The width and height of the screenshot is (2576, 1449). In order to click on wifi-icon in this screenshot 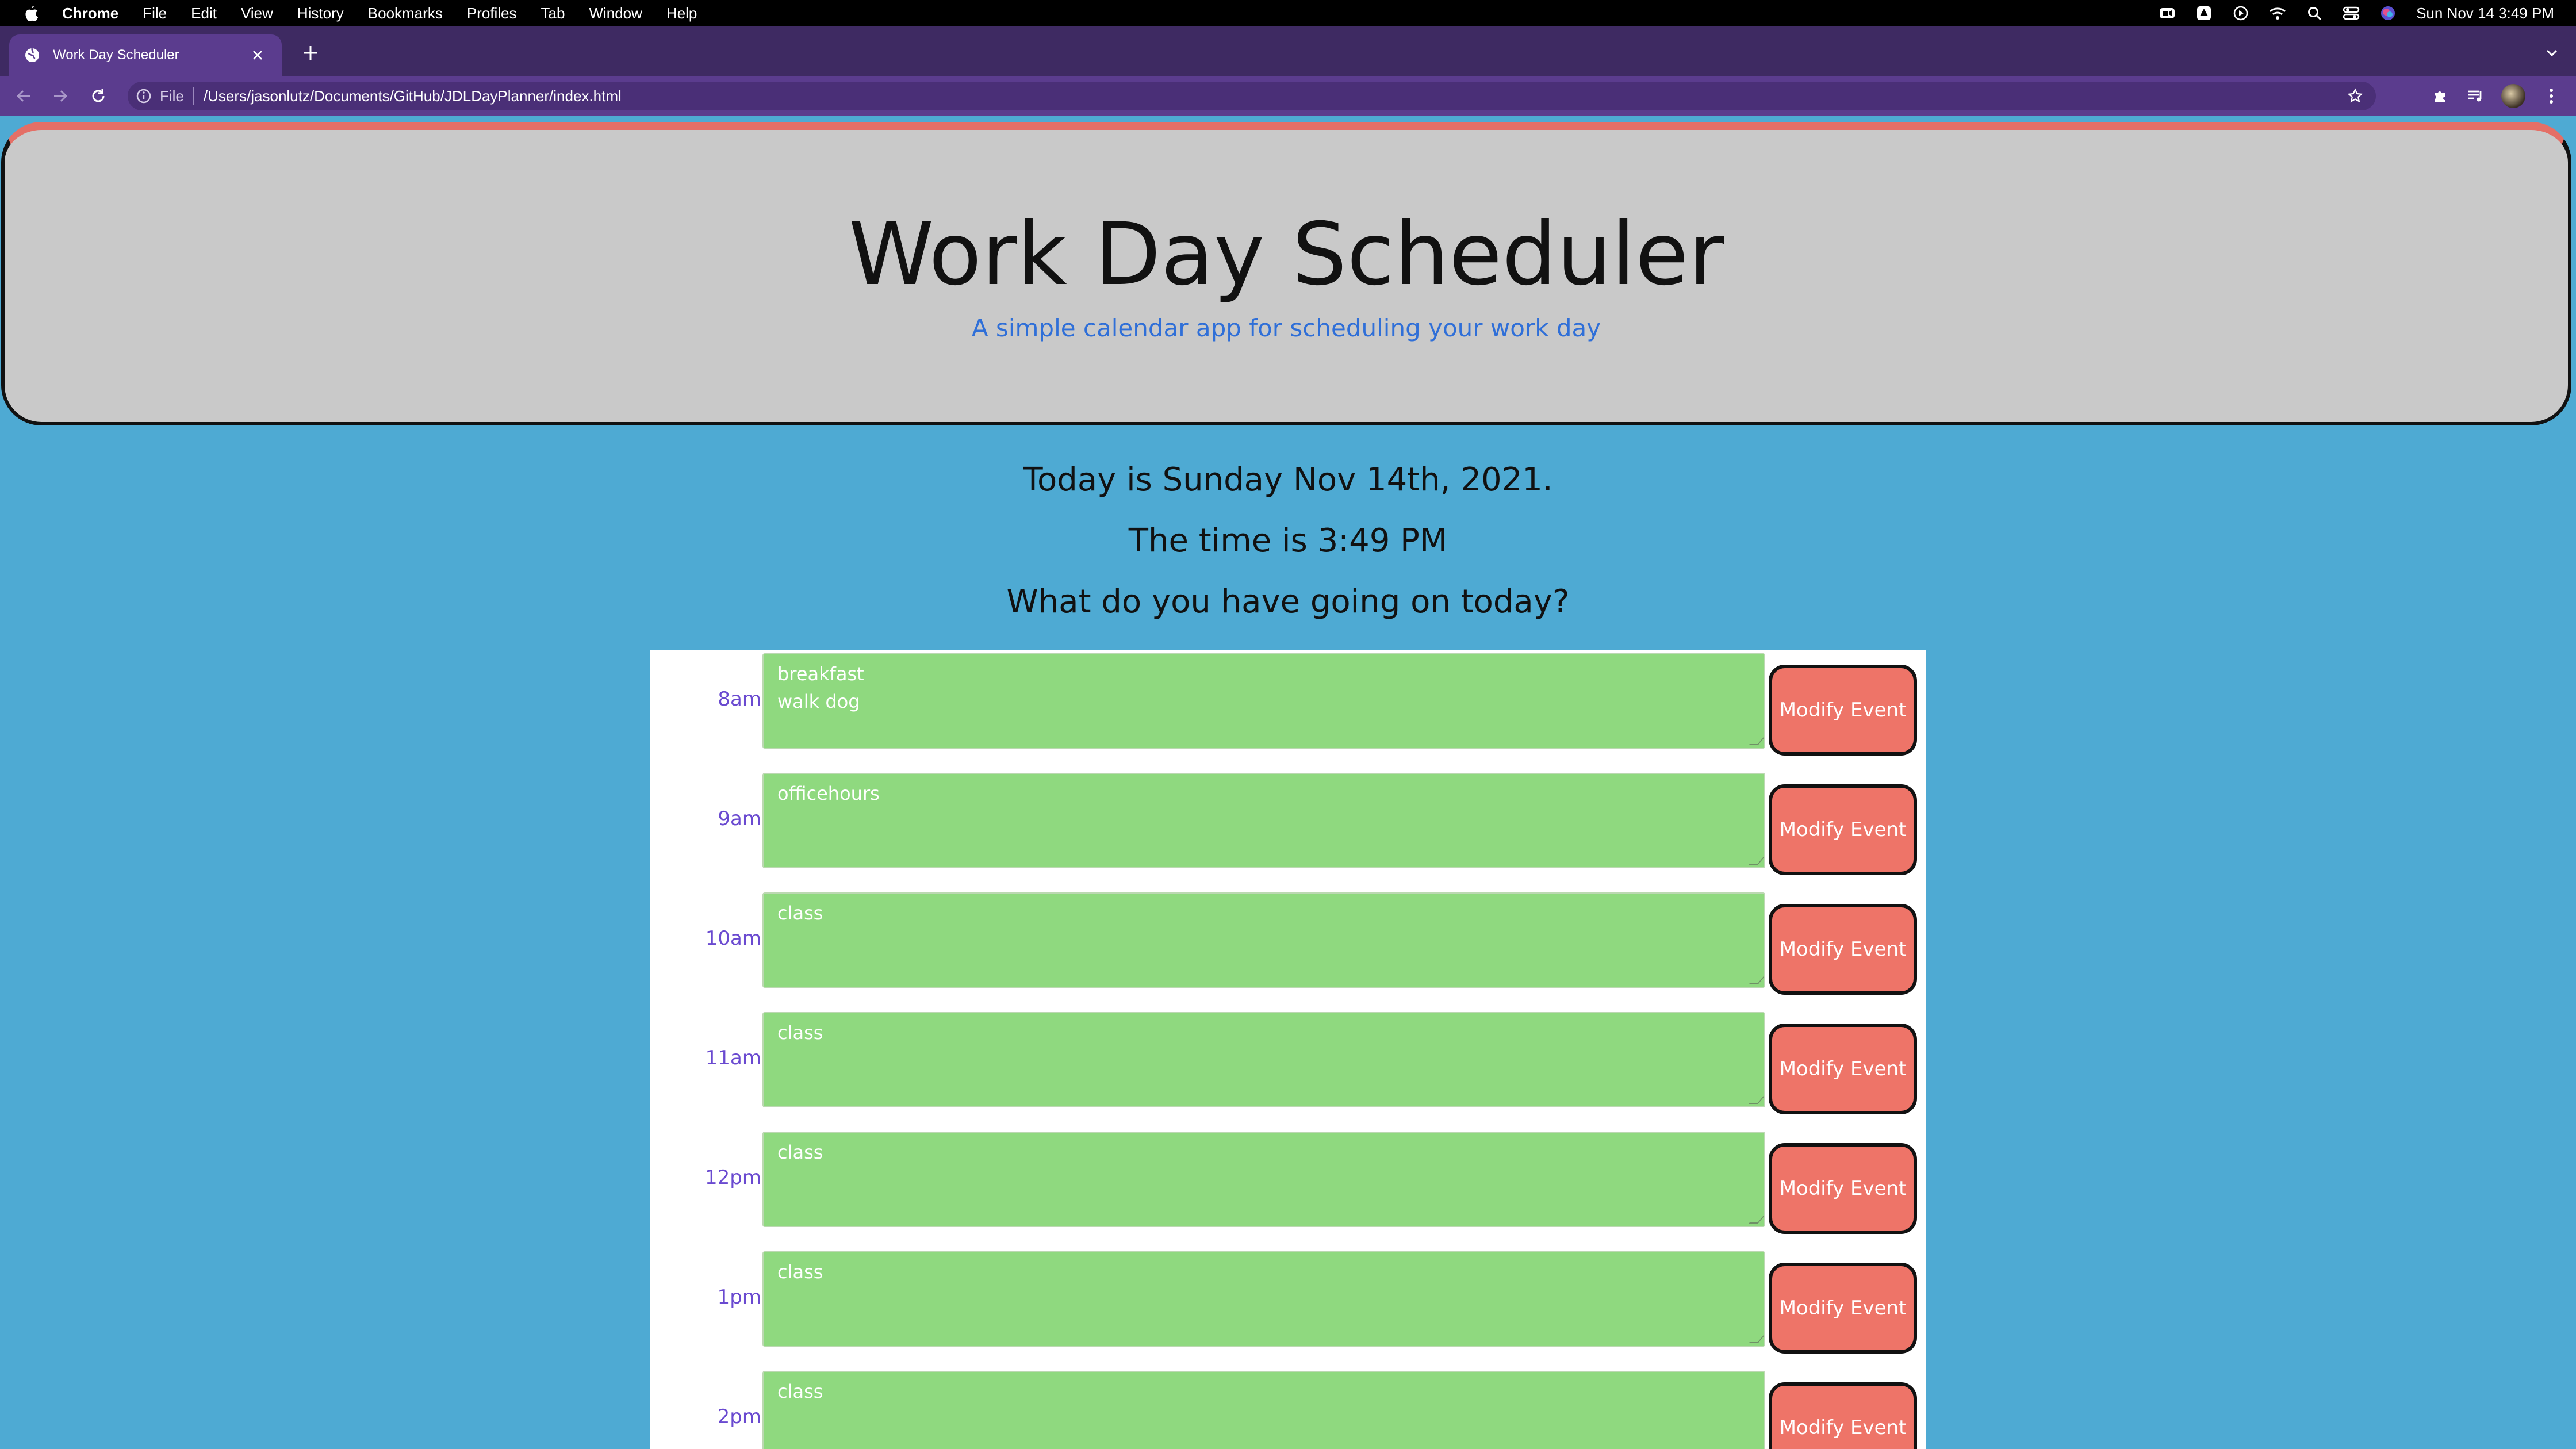, I will do `click(2277, 13)`.